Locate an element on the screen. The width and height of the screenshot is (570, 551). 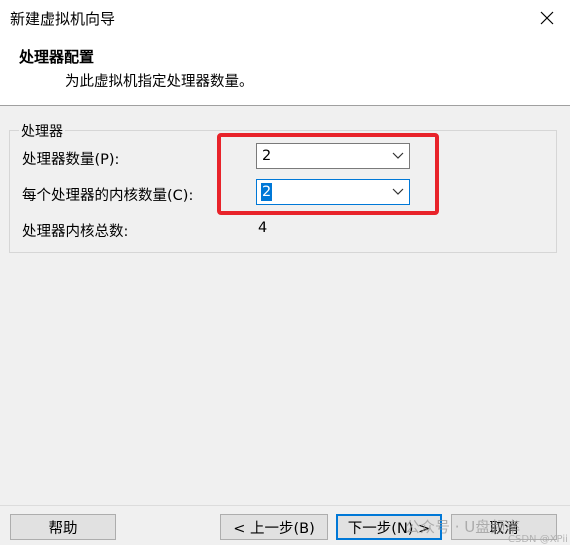
total-cores-value: 4 is located at coordinates (263, 228).